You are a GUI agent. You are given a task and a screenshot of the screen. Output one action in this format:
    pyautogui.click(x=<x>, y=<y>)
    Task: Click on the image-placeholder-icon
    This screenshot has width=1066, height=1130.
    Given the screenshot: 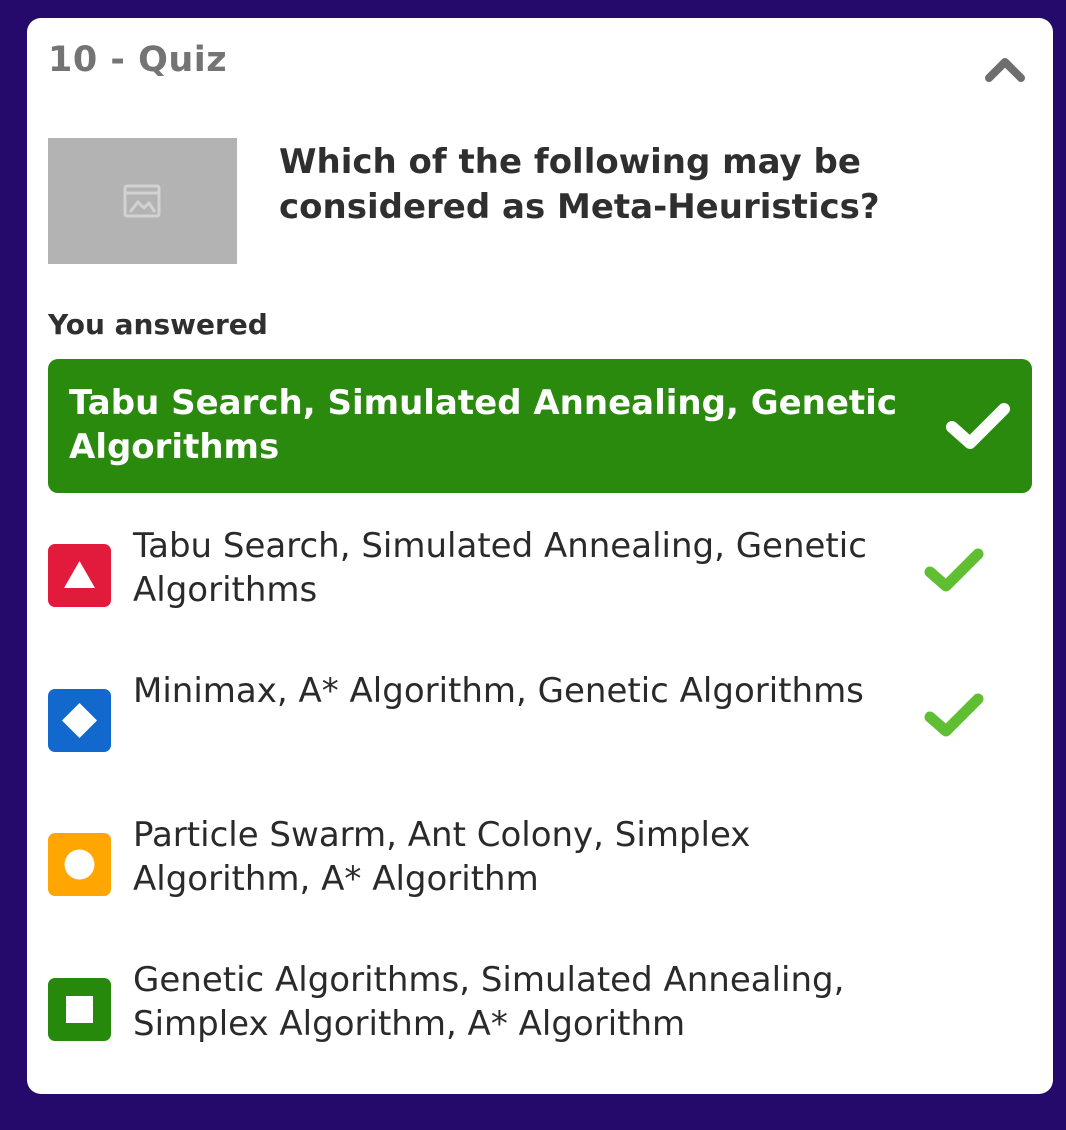 What is the action you would take?
    pyautogui.click(x=142, y=201)
    